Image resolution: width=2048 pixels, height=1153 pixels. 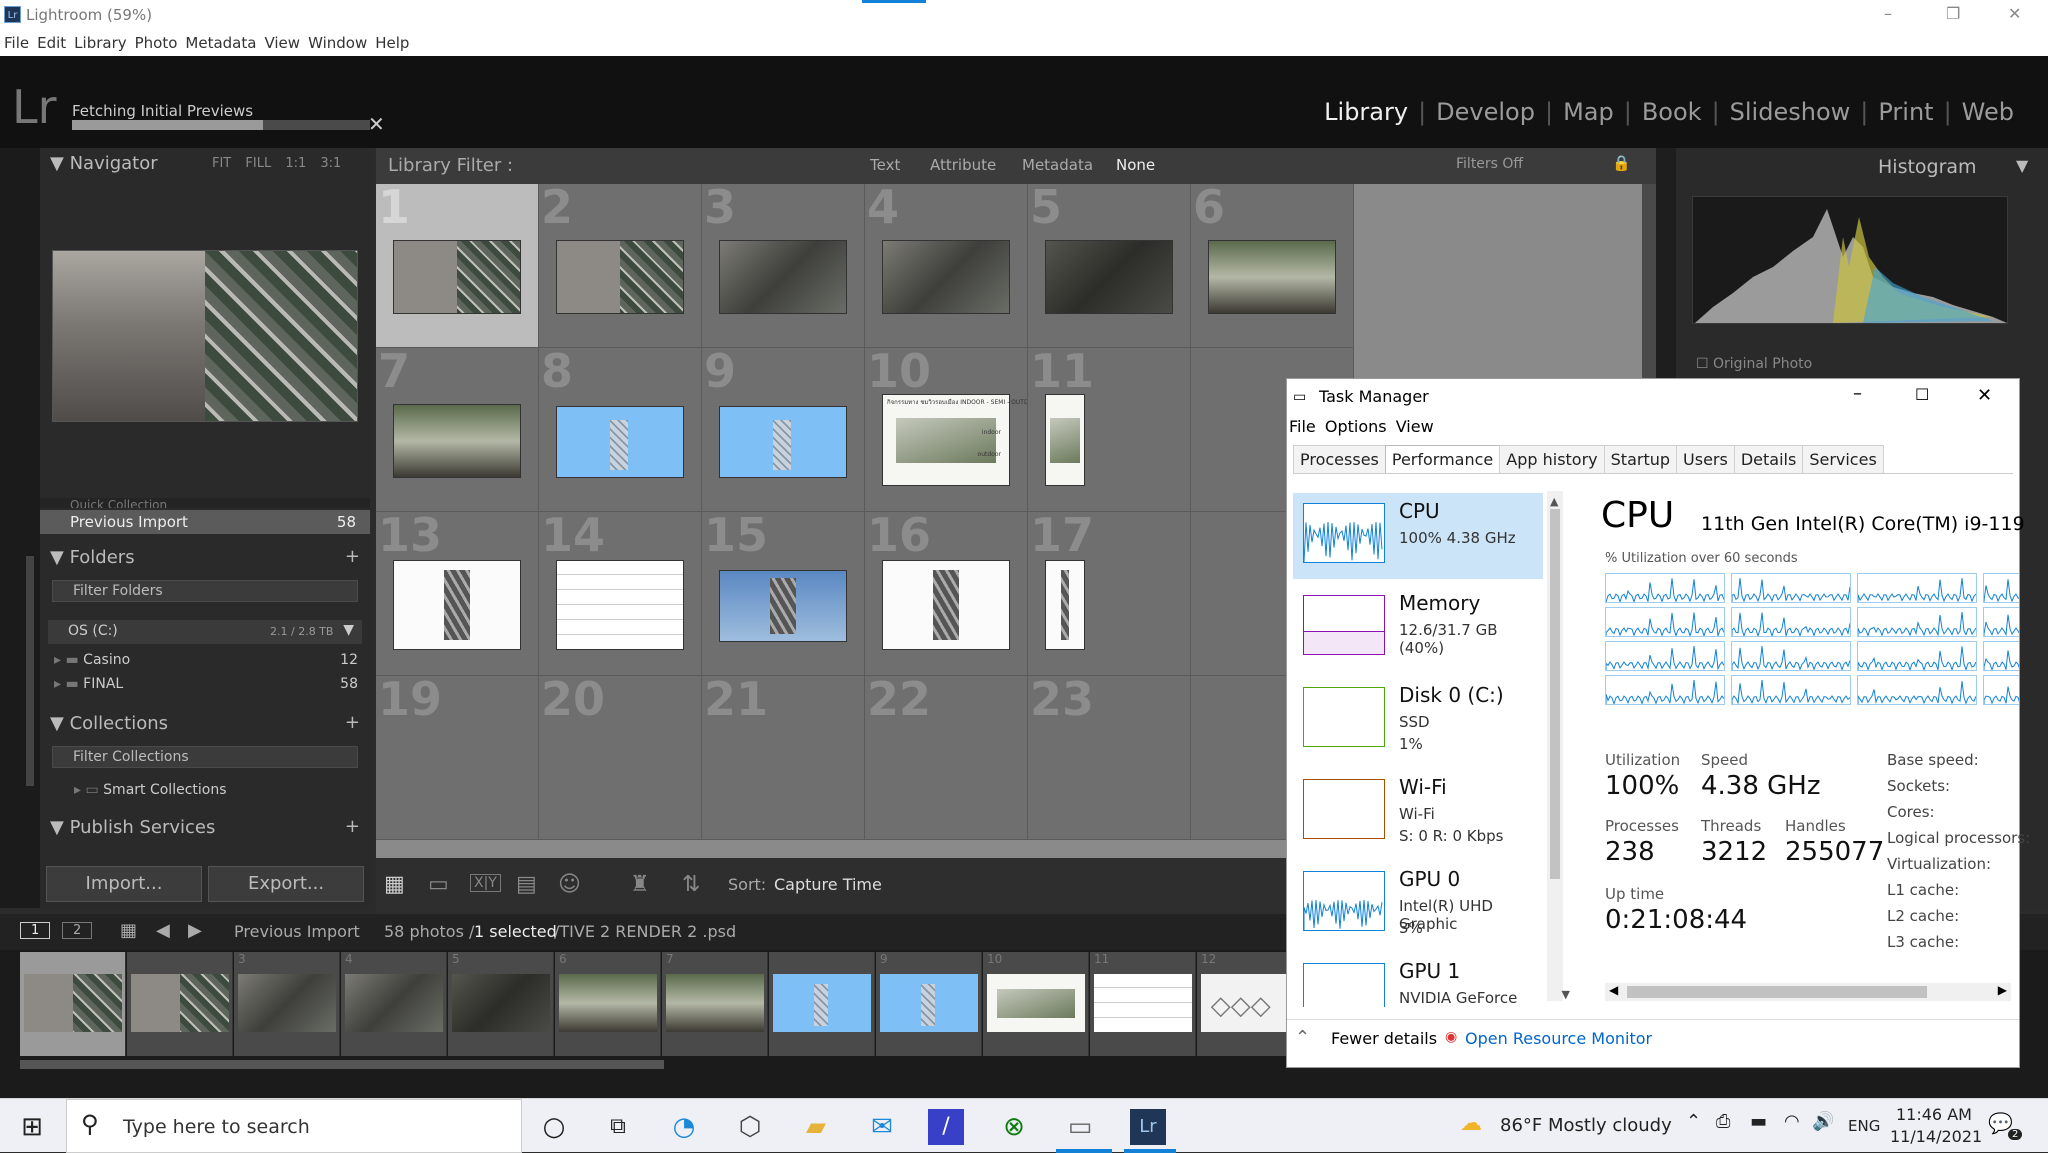 What do you see at coordinates (1148, 1127) in the screenshot?
I see `lightroom-taskbar-icon: Lr` at bounding box center [1148, 1127].